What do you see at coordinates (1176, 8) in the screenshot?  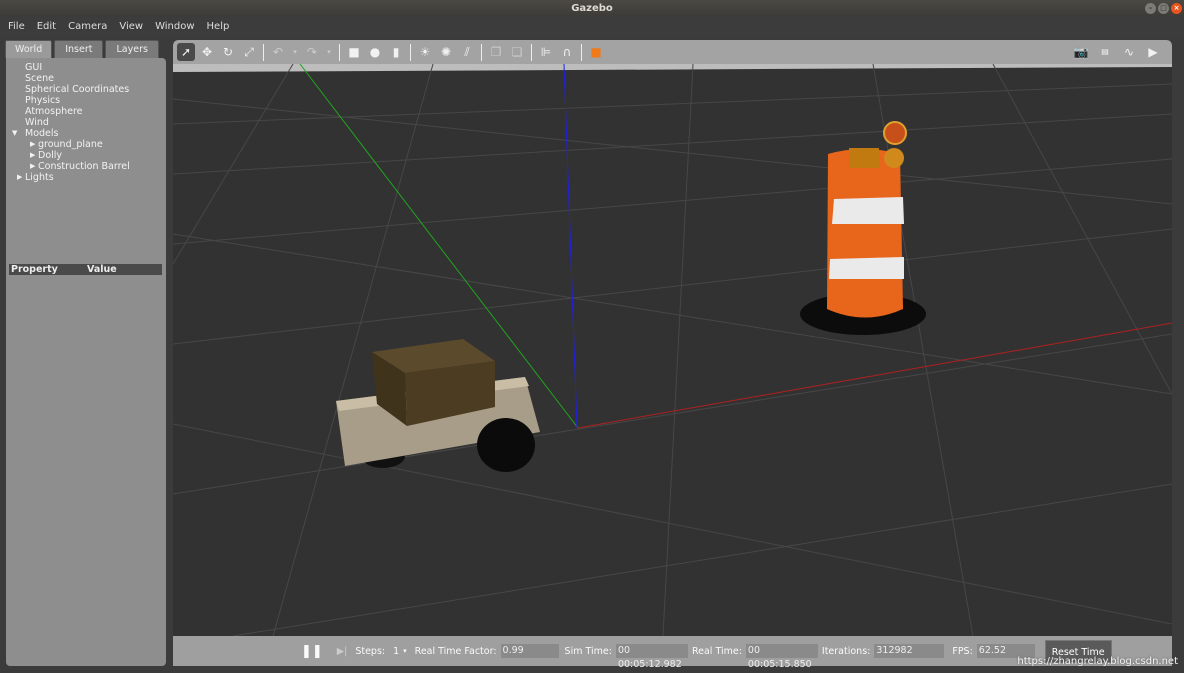 I see `close-icon: ×` at bounding box center [1176, 8].